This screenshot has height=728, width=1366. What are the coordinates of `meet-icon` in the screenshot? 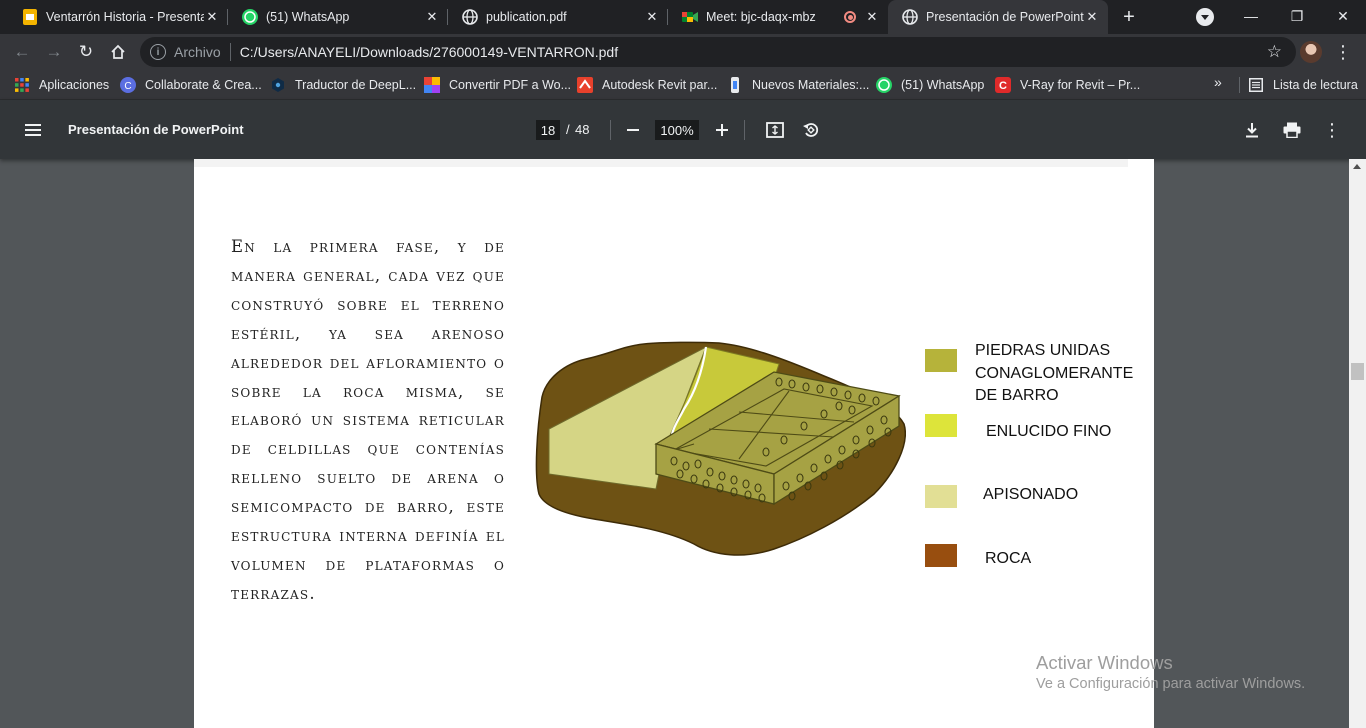 It's located at (690, 17).